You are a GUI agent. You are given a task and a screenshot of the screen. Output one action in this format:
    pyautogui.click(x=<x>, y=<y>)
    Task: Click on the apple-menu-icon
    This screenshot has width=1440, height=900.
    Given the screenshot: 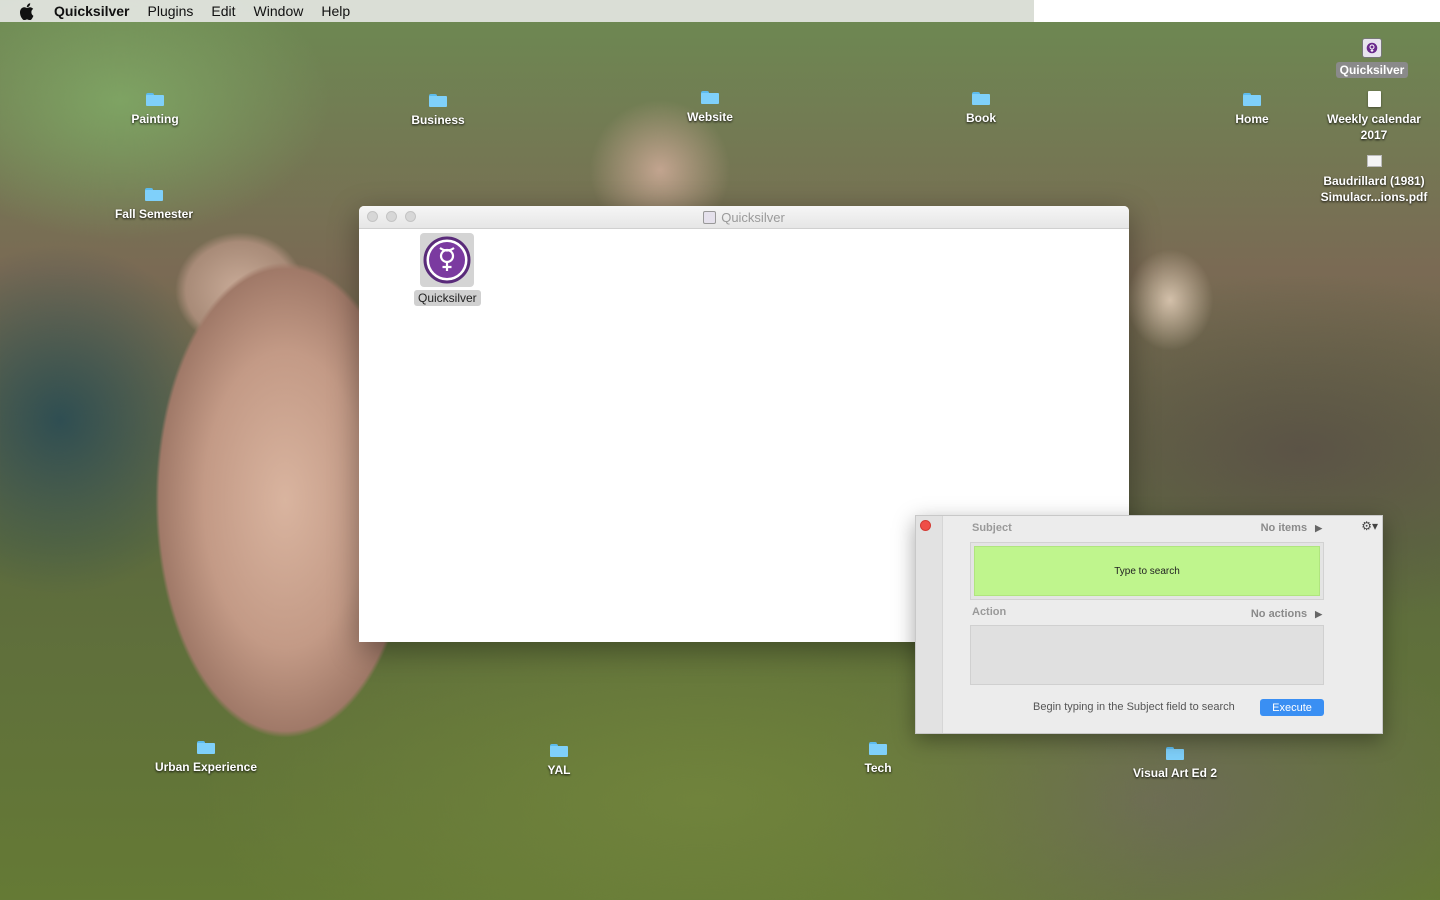 What is the action you would take?
    pyautogui.click(x=28, y=11)
    